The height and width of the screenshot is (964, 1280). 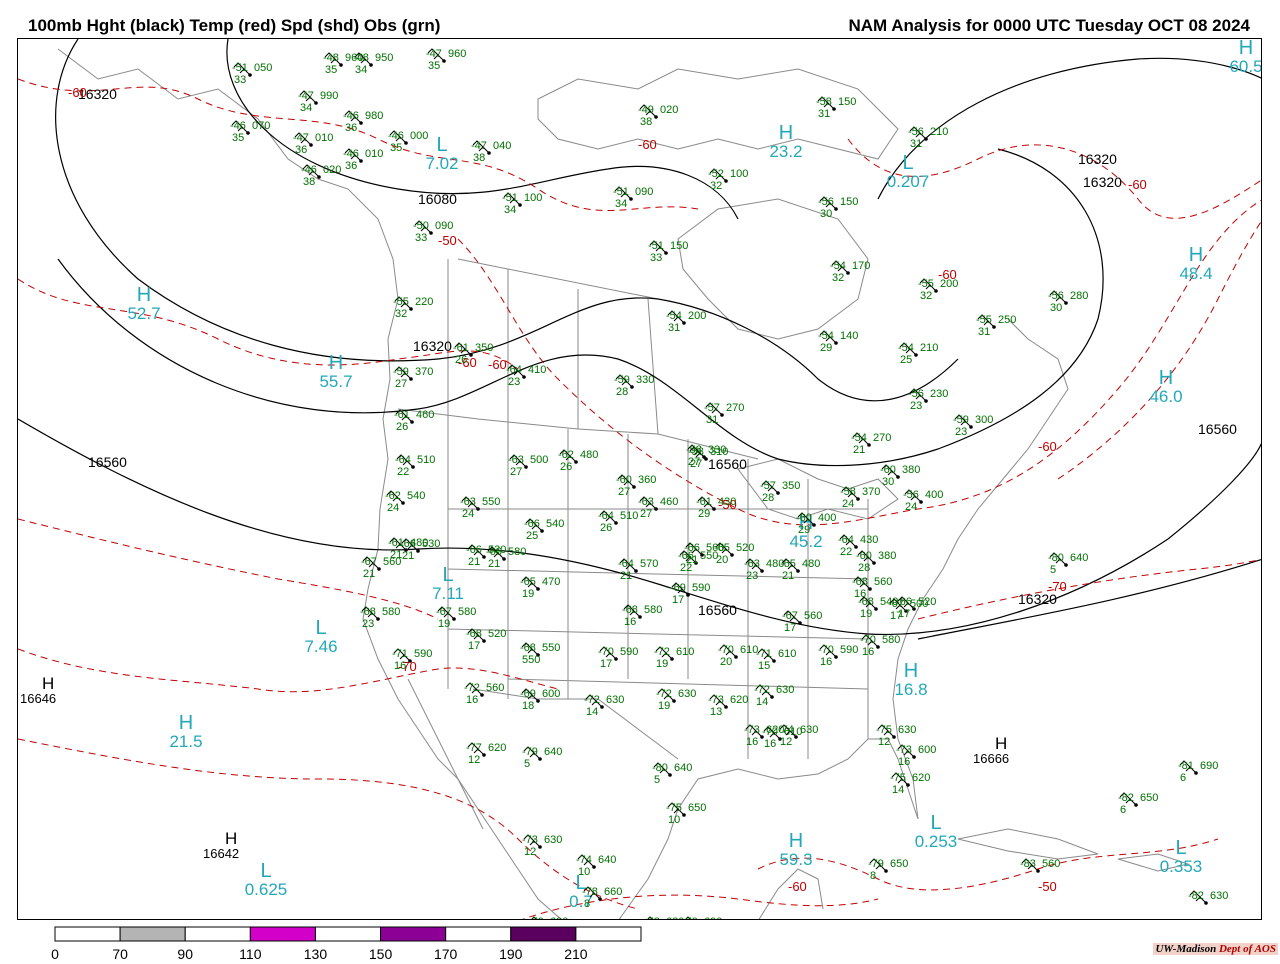 What do you see at coordinates (1138, 804) in the screenshot?
I see `station-obs: -826 650` at bounding box center [1138, 804].